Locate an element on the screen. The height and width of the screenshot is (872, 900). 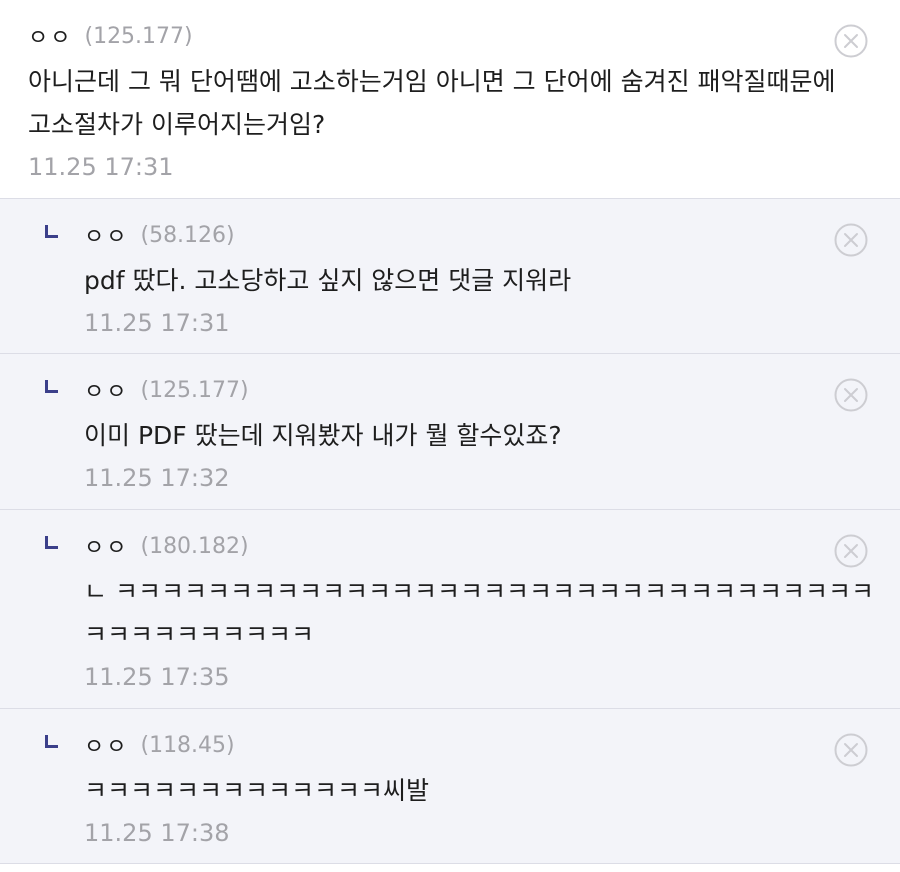
comment-date: 11.25 17:35 is located at coordinates (157, 677).